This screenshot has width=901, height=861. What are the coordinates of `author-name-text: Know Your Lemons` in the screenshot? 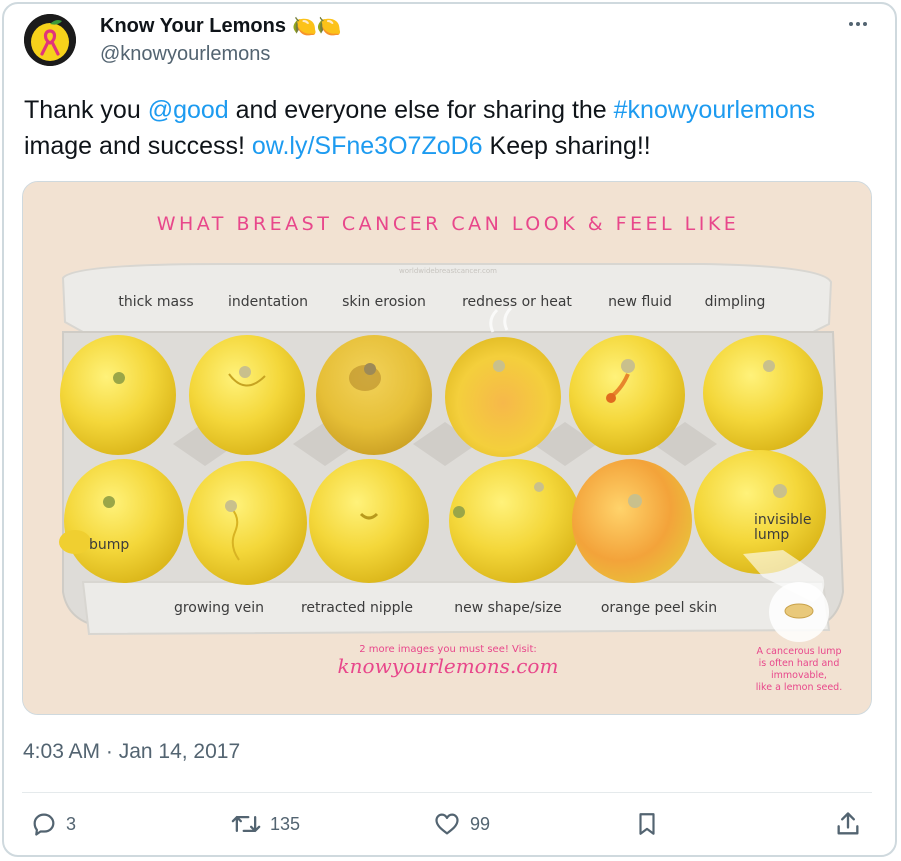 It's located at (193, 26).